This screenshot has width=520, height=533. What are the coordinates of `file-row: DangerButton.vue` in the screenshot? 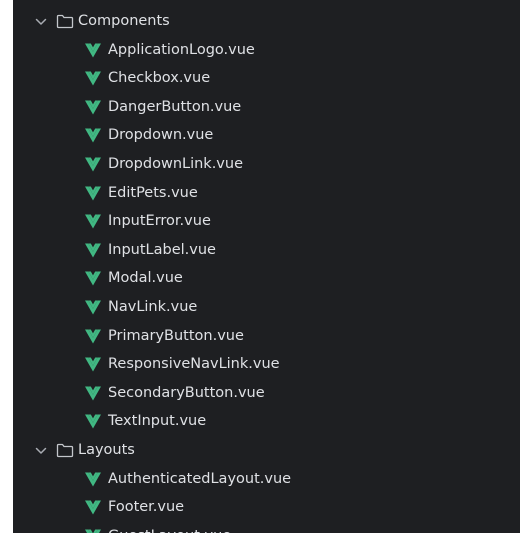 It's located at (266, 107).